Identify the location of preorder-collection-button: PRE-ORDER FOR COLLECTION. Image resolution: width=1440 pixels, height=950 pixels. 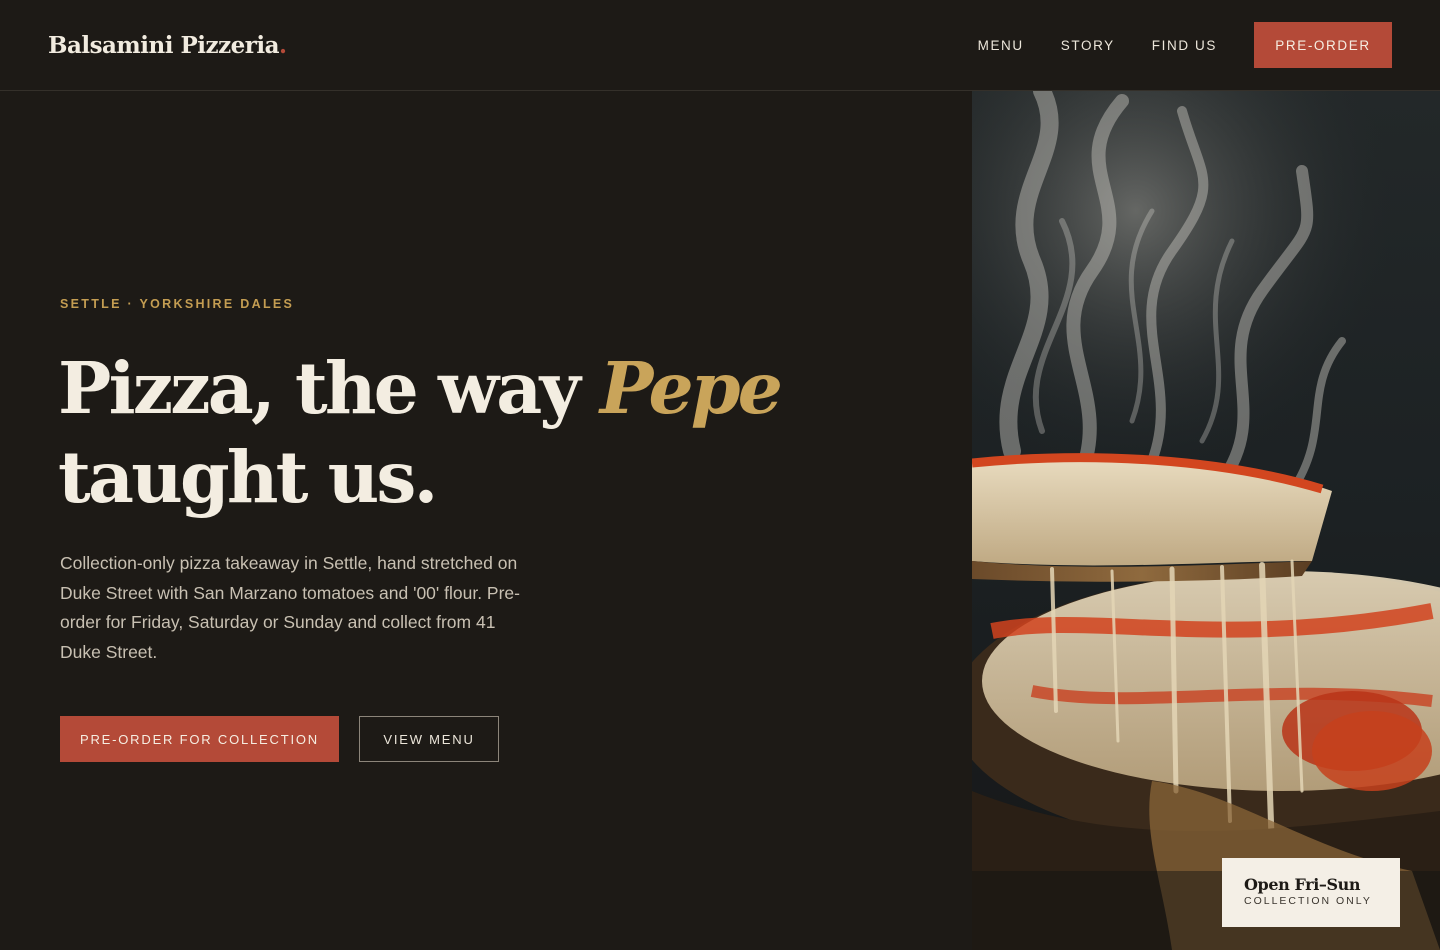
(199, 739).